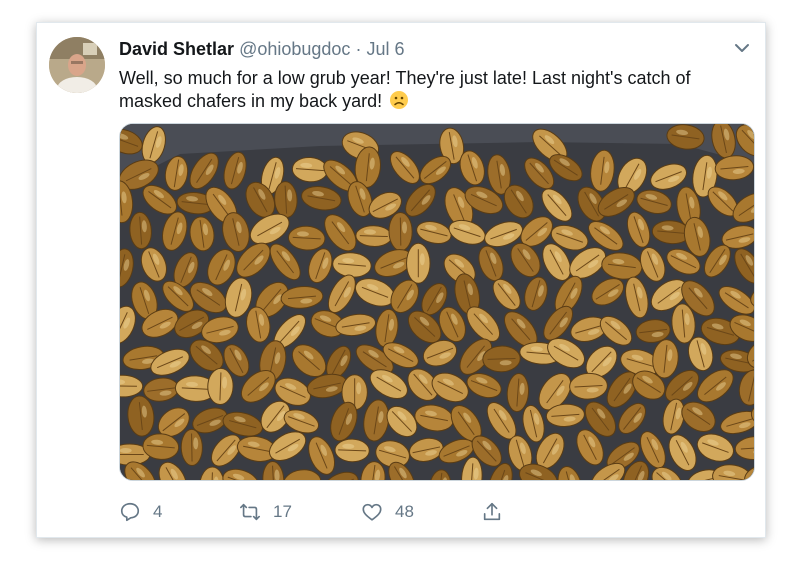  I want to click on reply-icon, so click(130, 512).